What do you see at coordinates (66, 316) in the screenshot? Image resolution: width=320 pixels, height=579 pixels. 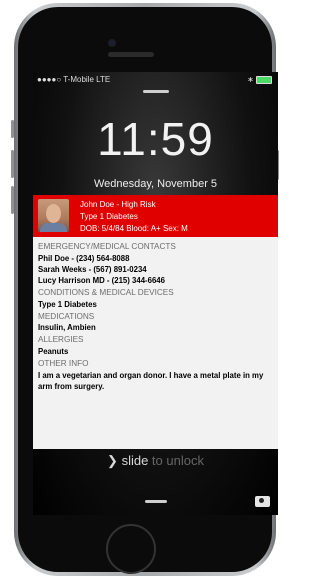 I see `medications-heading: MEDICATIONS` at bounding box center [66, 316].